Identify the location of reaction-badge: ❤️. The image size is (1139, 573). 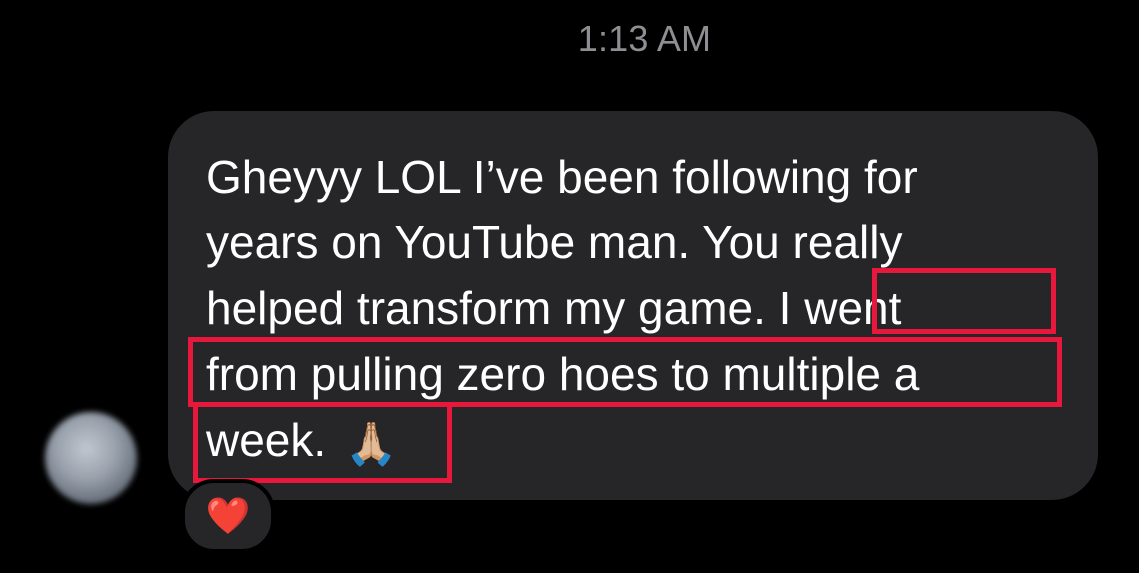
(228, 516).